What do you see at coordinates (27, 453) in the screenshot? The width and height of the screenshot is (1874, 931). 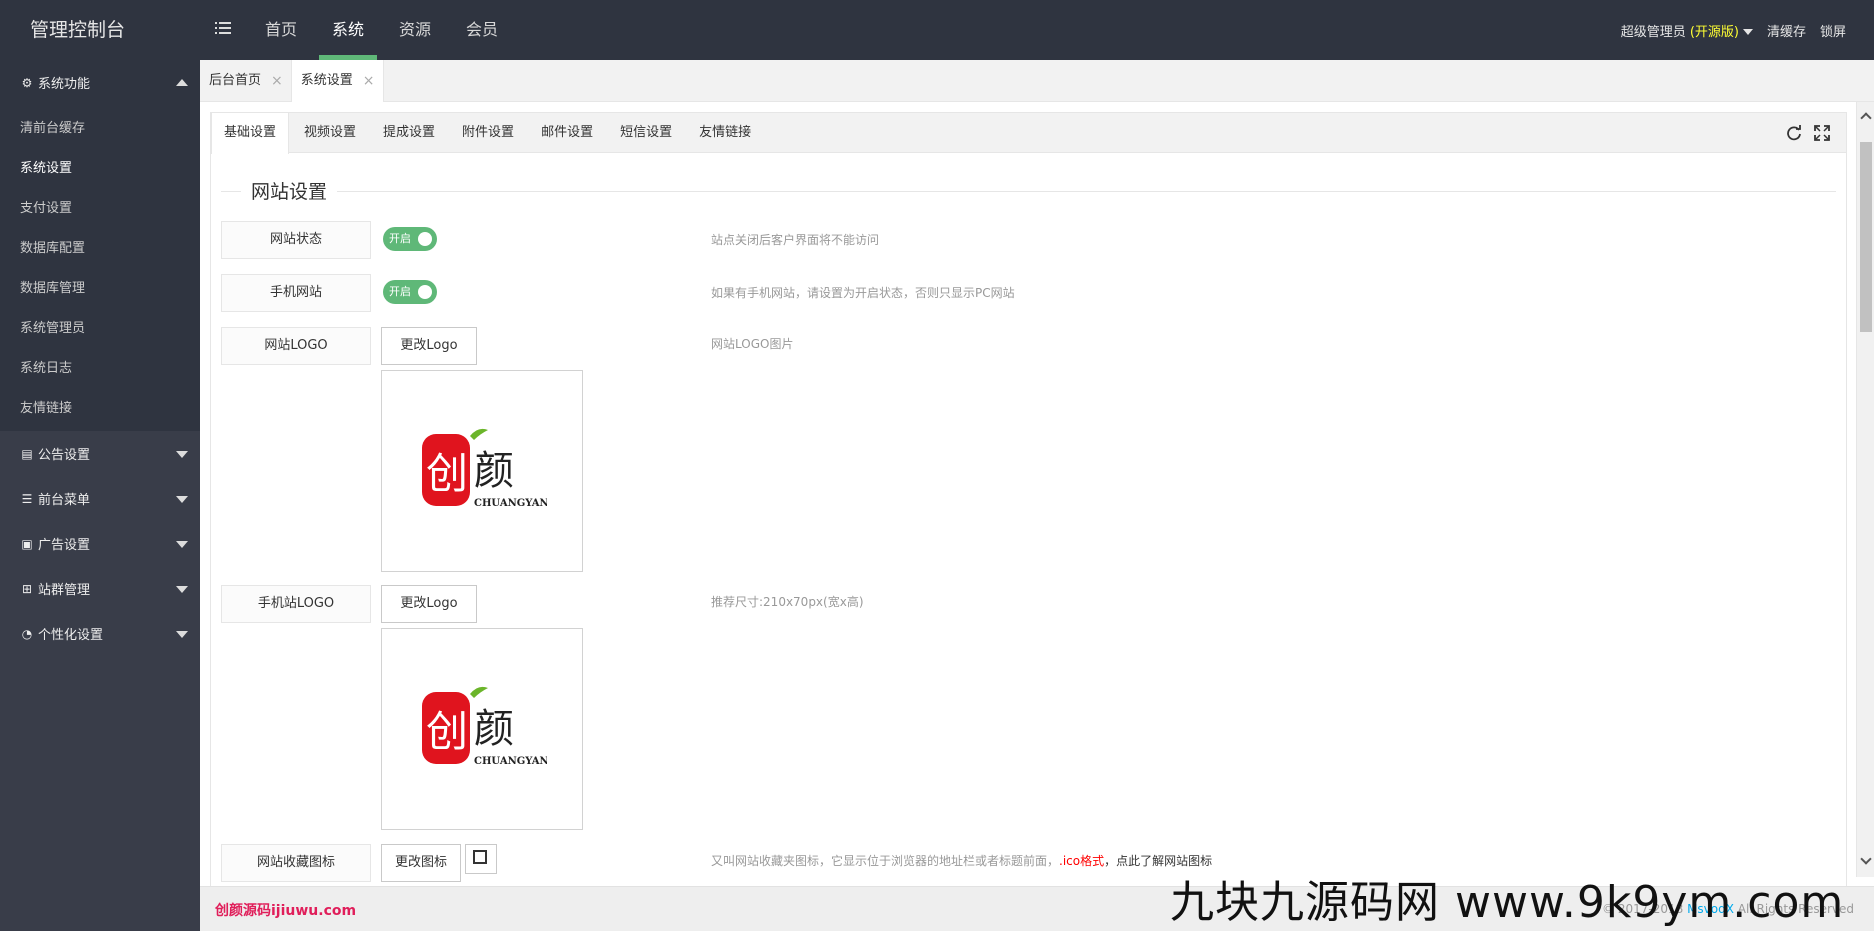 I see `book-icon: ▤` at bounding box center [27, 453].